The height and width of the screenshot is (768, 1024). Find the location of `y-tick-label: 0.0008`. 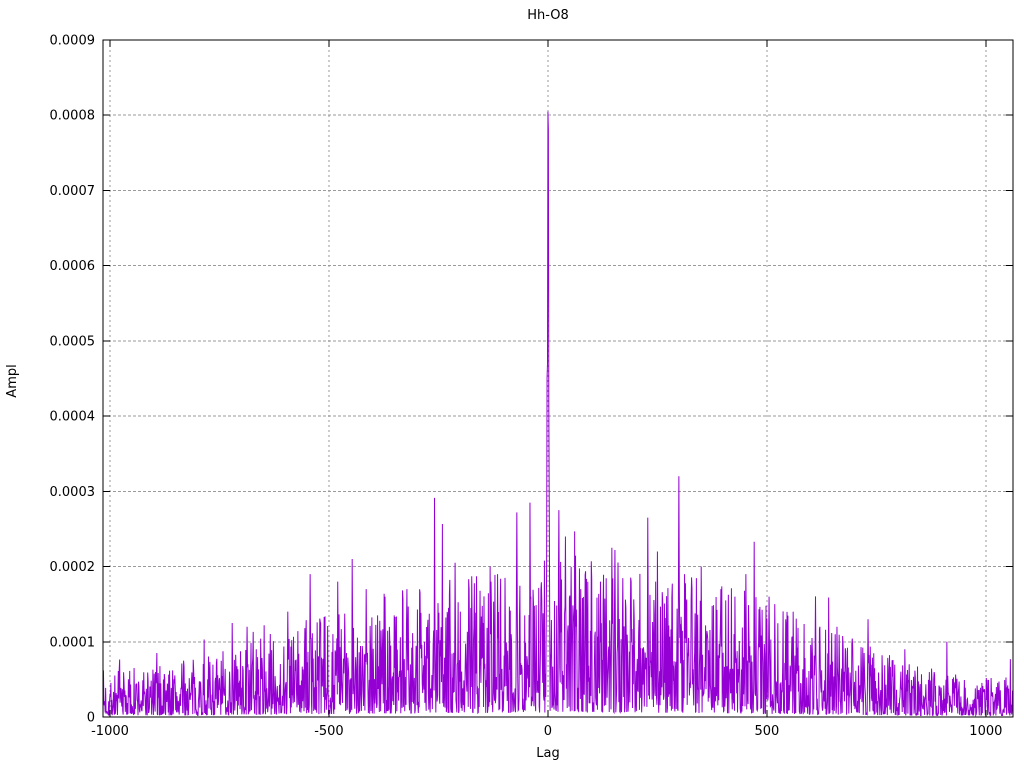

y-tick-label: 0.0008 is located at coordinates (73, 116).